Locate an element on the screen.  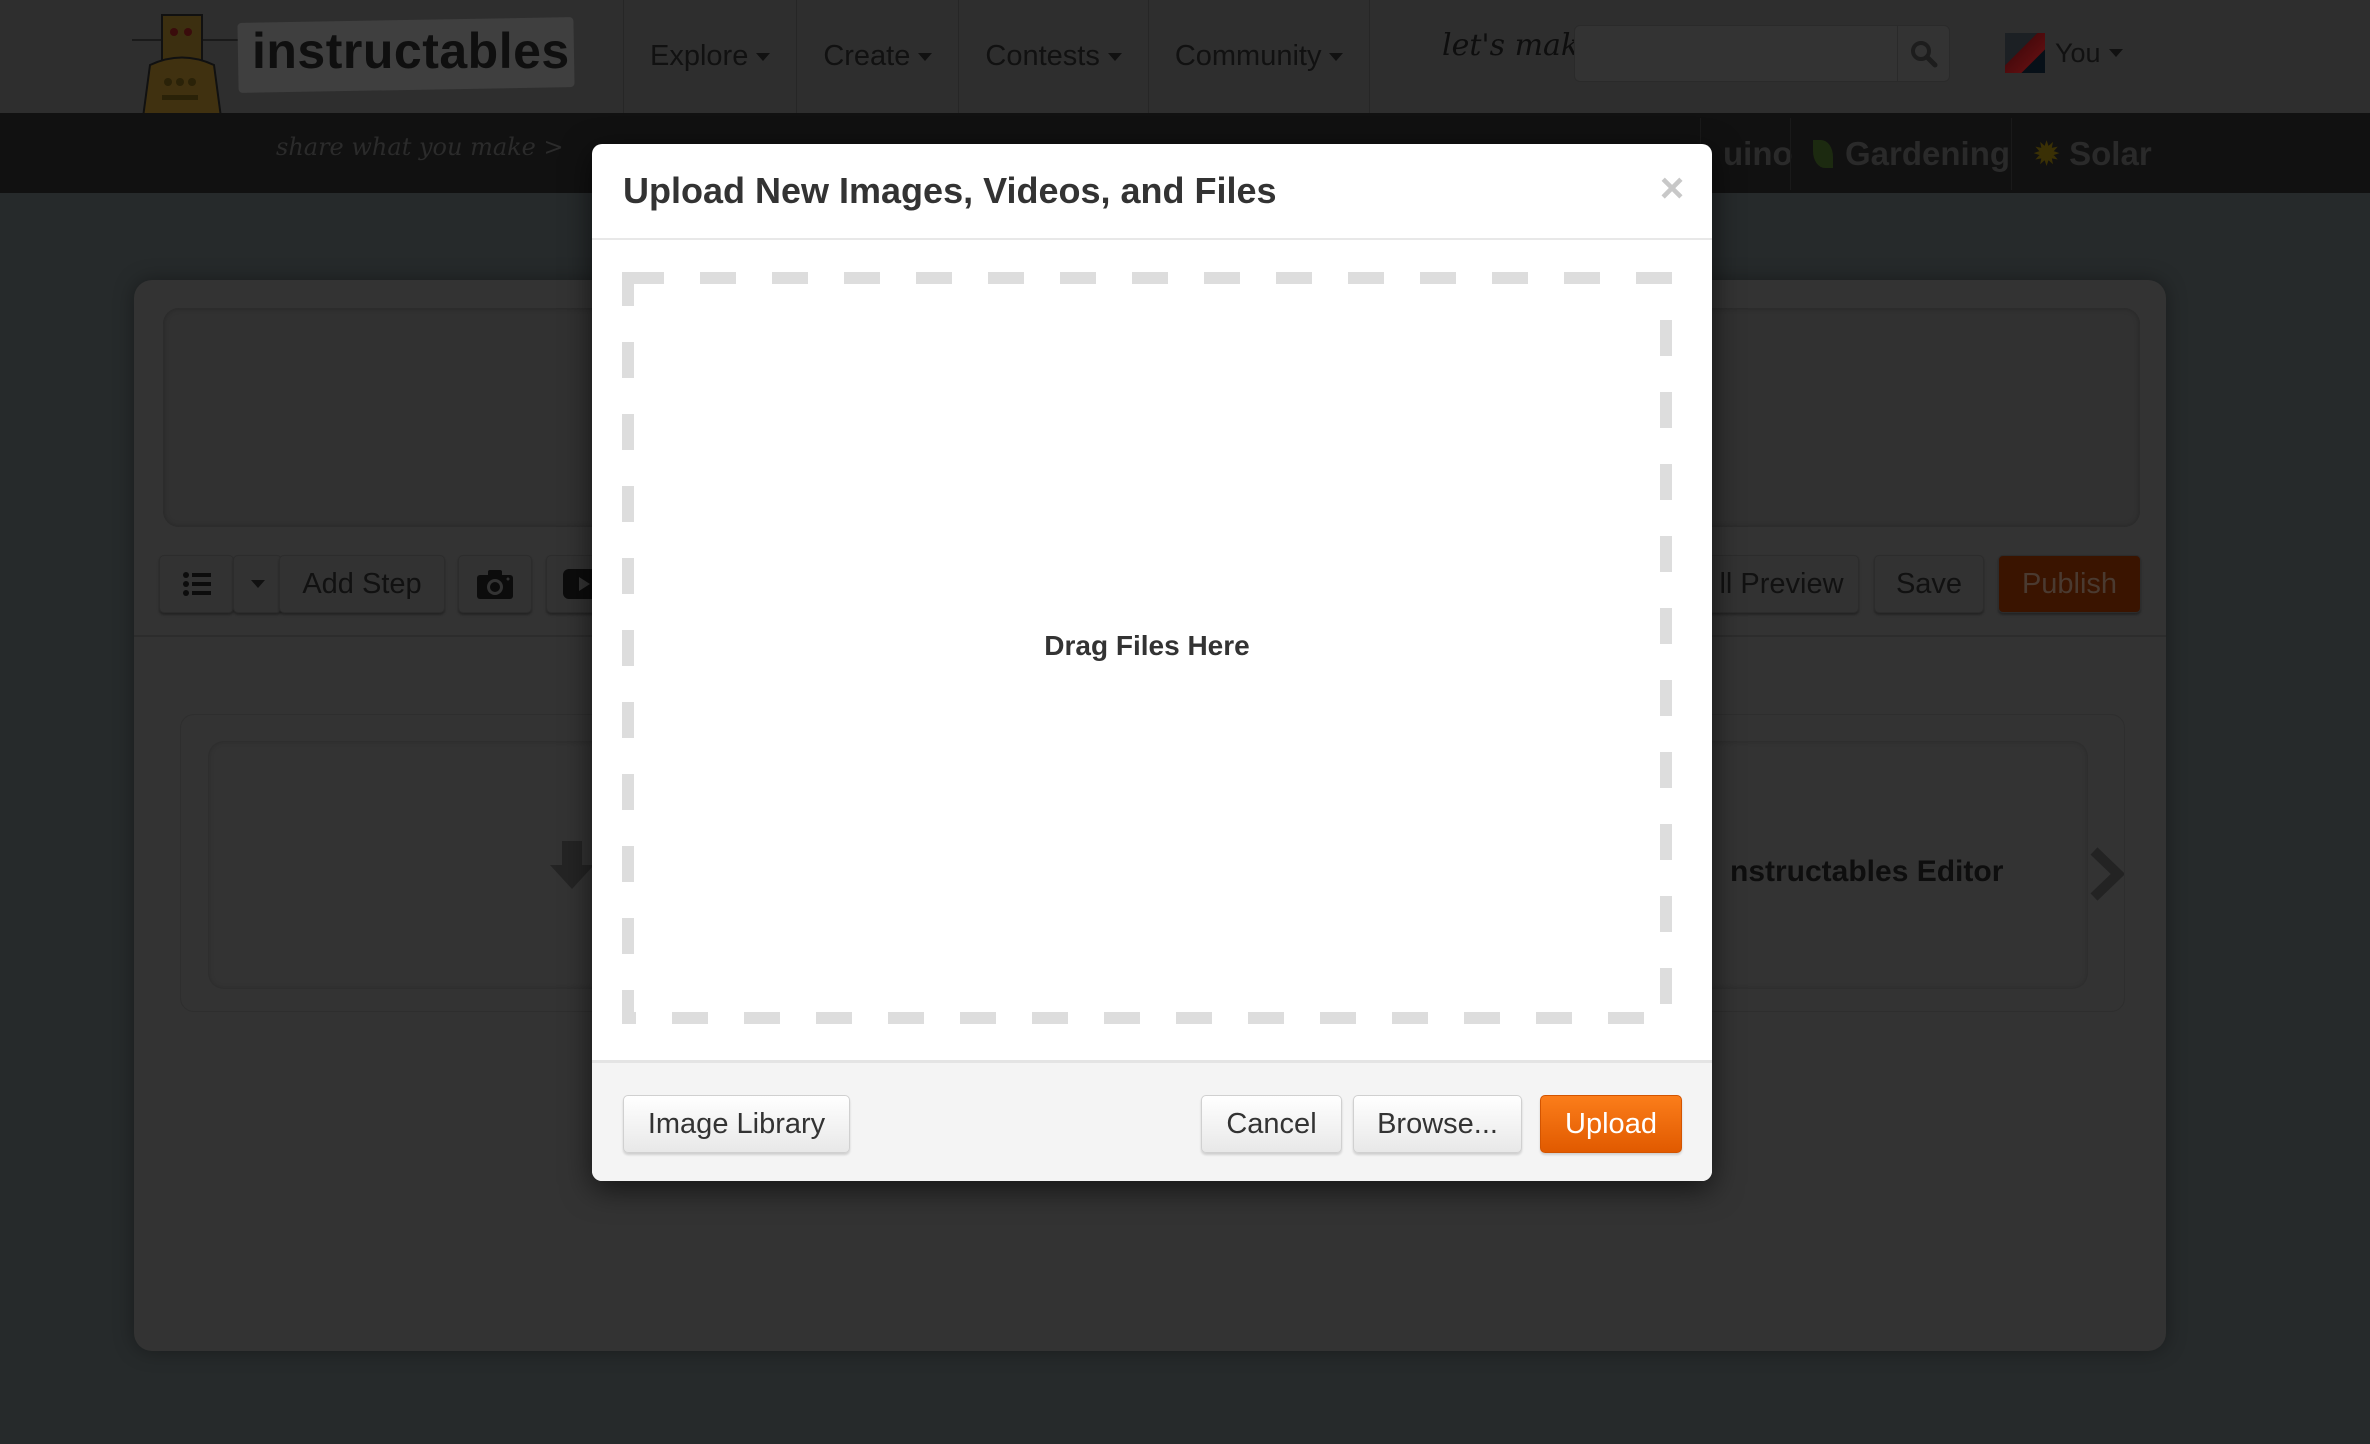
save-button: Save is located at coordinates (1929, 584).